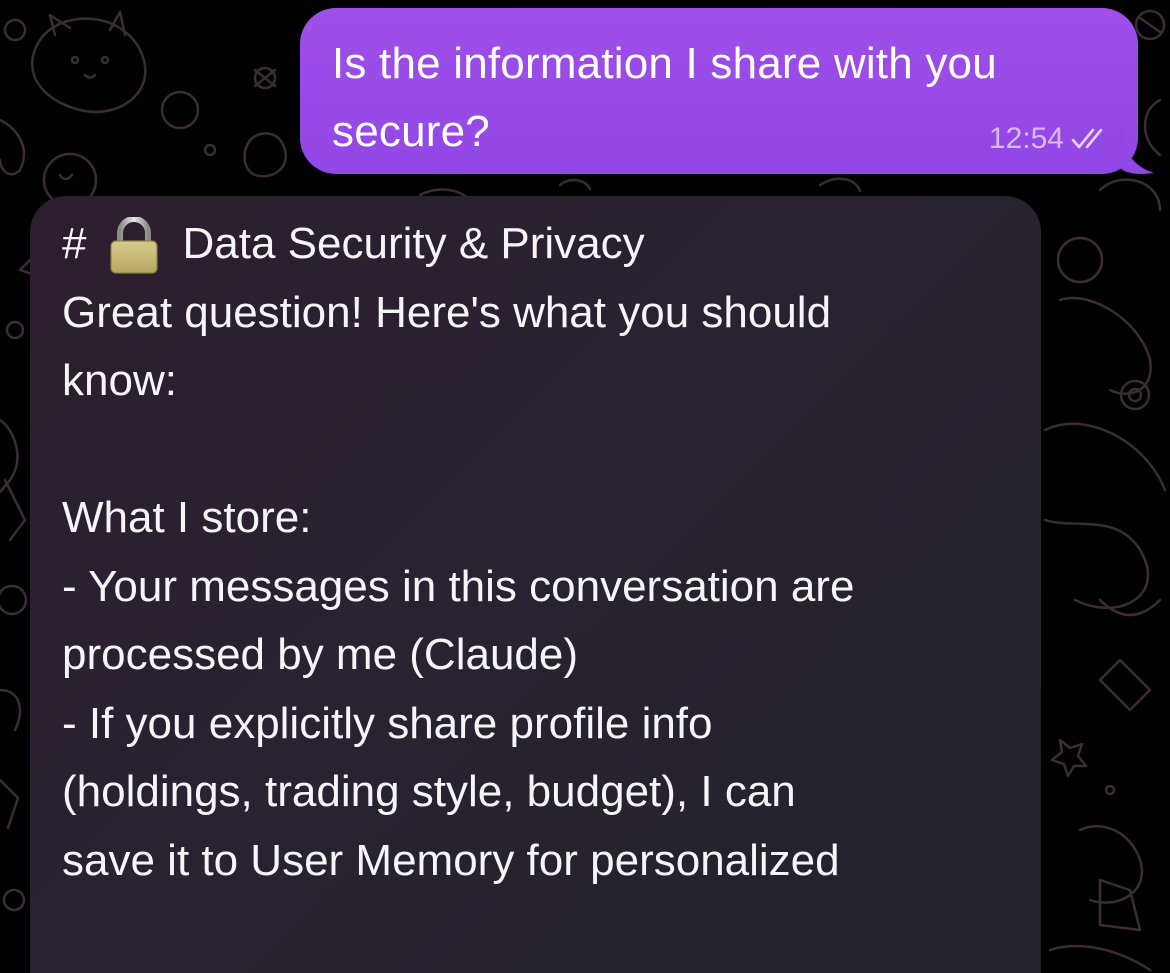 This screenshot has height=973, width=1170. Describe the element at coordinates (1026, 138) in the screenshot. I see `message-time: 12:54` at that location.